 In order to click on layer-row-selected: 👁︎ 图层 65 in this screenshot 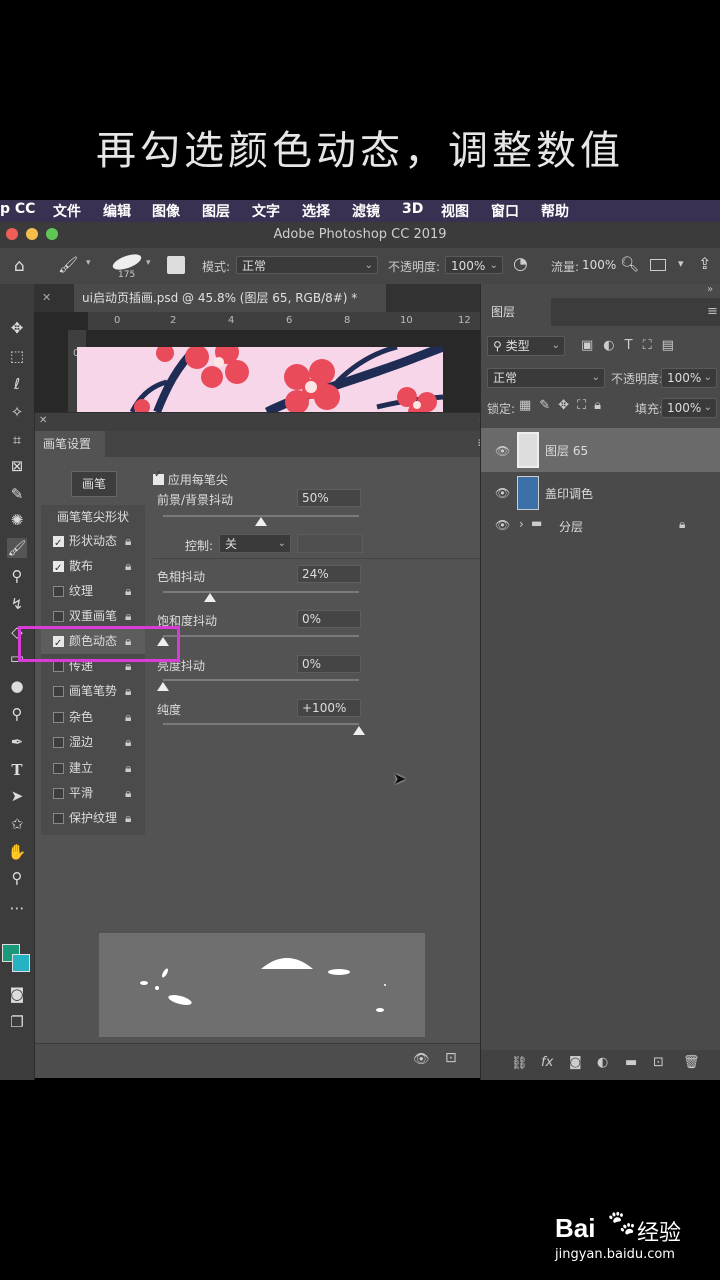, I will do `click(600, 450)`.